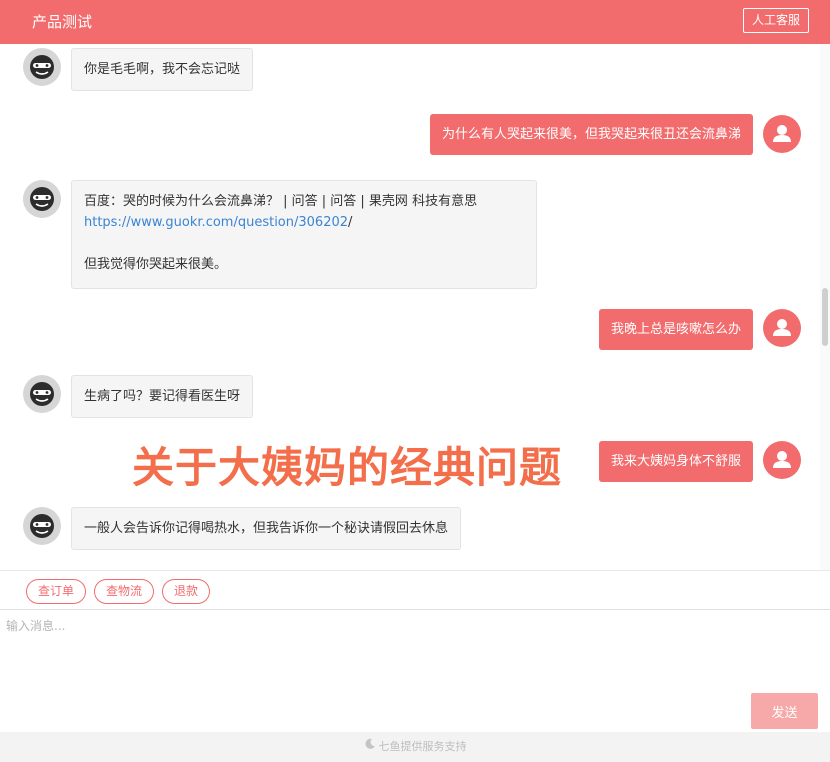 The height and width of the screenshot is (762, 830). I want to click on scrollbar-thumb, so click(825, 317).